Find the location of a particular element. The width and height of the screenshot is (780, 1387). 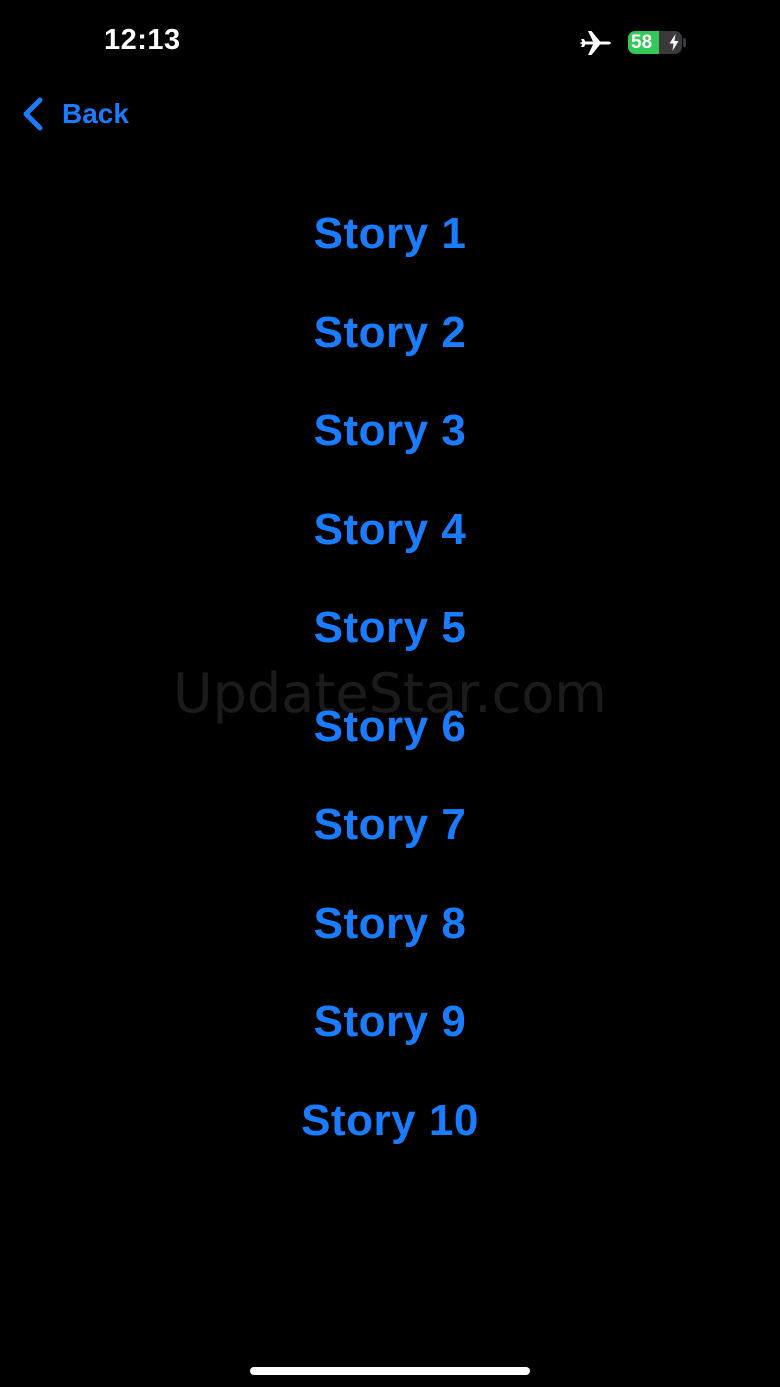

list-item: Story 3 is located at coordinates (390, 431).